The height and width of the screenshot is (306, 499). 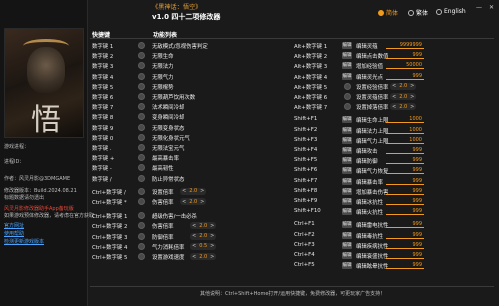 I want to click on help-link: 使用帮助, so click(x=14, y=233).